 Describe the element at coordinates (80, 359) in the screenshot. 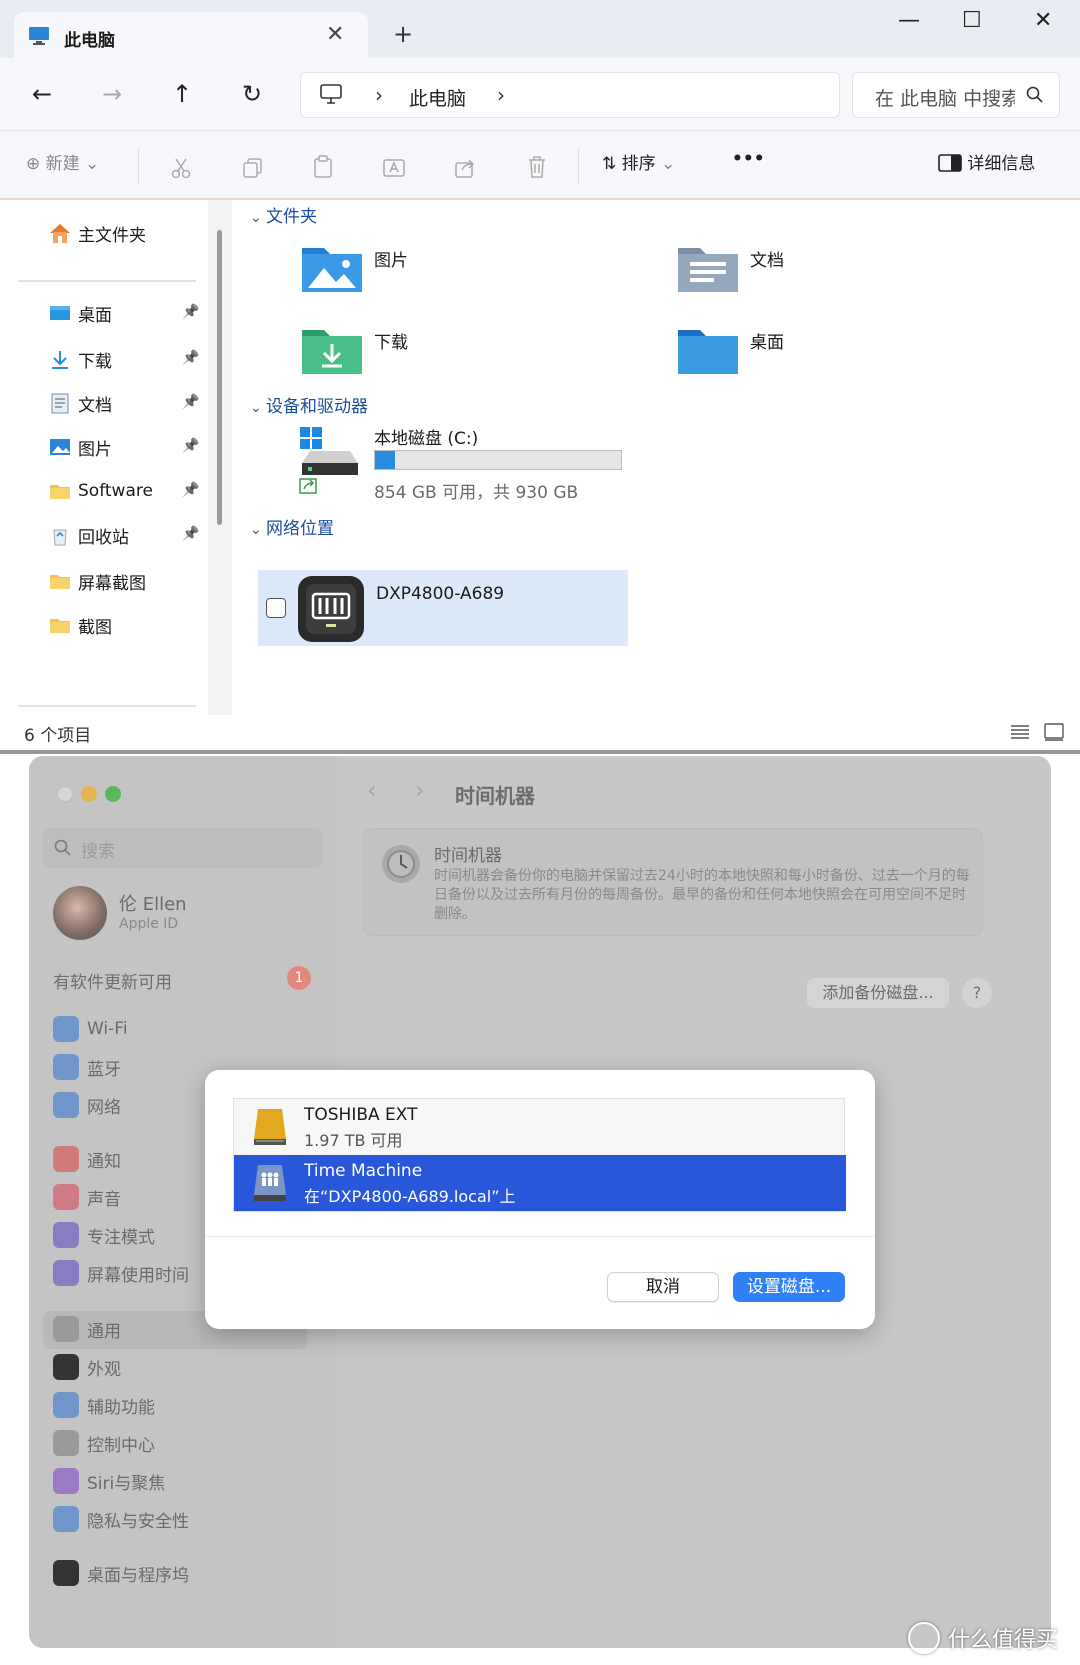

I see `sidebar-item-2: 下载` at that location.